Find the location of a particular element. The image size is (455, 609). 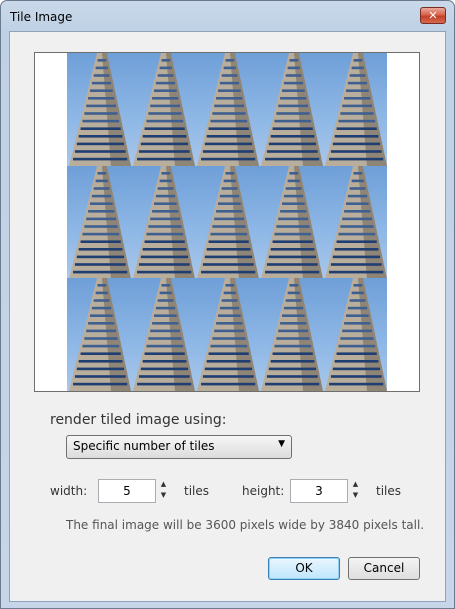

render-mode-label: render tiled image using: is located at coordinates (138, 420).